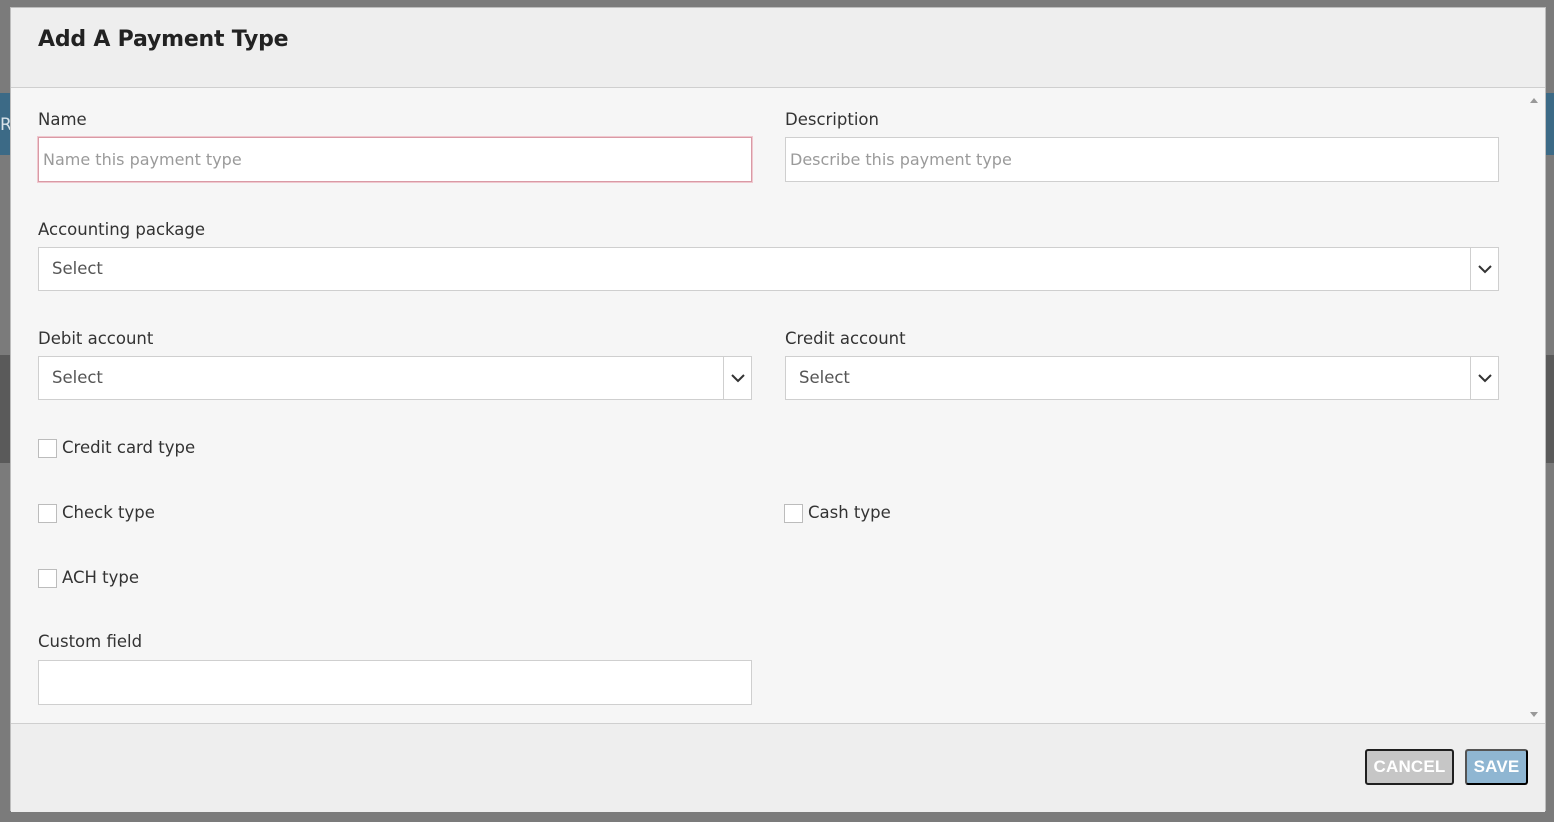 Image resolution: width=1554 pixels, height=822 pixels. What do you see at coordinates (793, 513) in the screenshot?
I see `cash-type-checkbox` at bounding box center [793, 513].